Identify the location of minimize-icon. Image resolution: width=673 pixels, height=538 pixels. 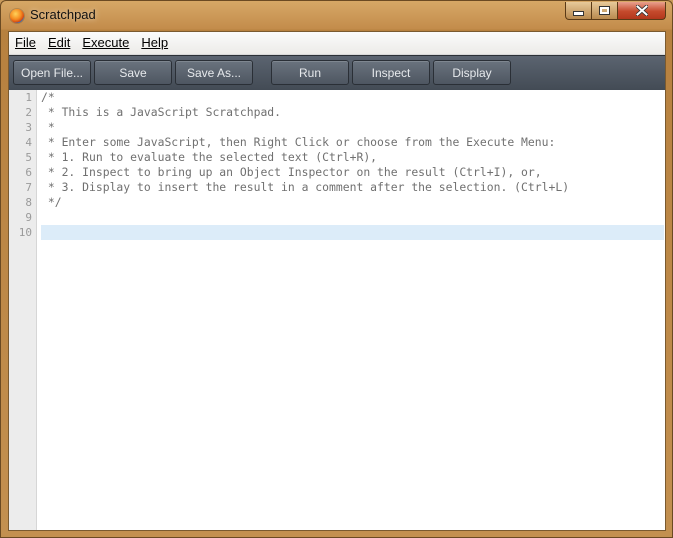
(578, 13).